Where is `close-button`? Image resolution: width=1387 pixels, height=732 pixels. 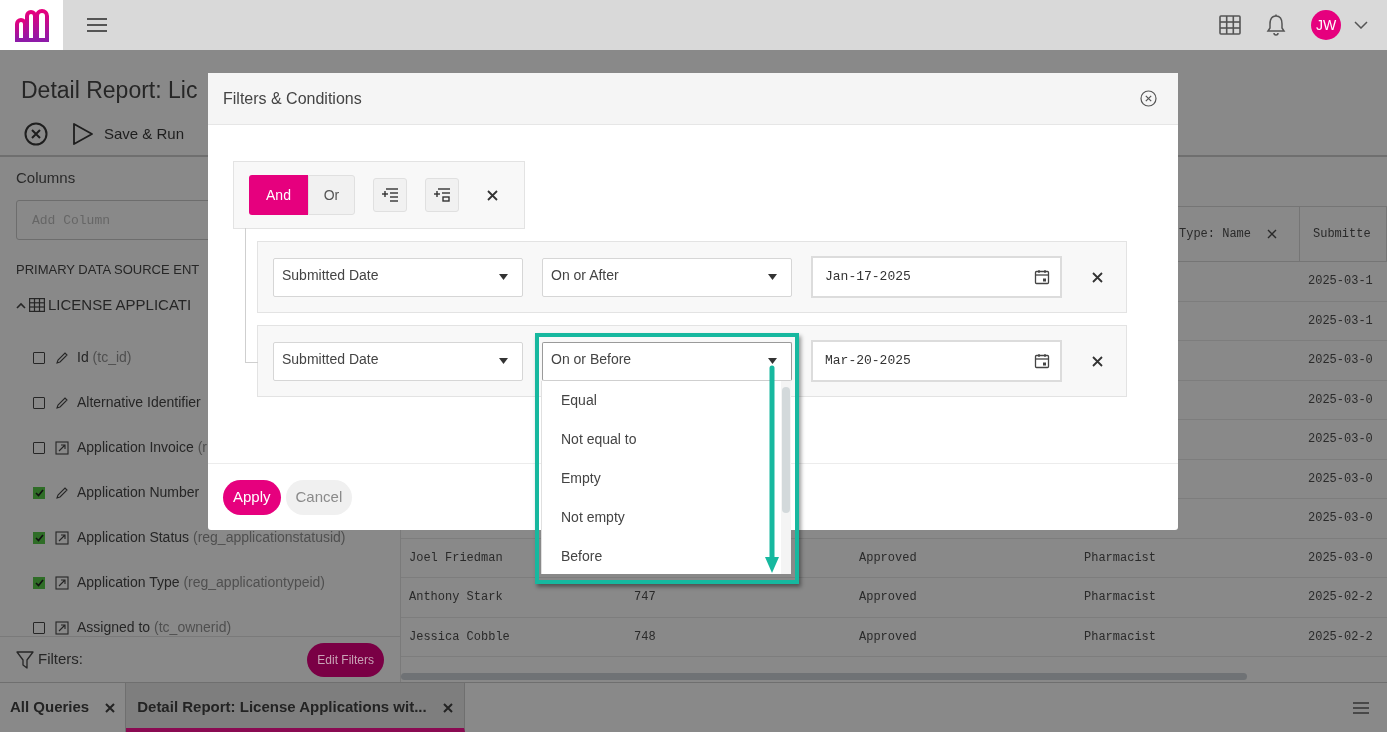 close-button is located at coordinates (36, 134).